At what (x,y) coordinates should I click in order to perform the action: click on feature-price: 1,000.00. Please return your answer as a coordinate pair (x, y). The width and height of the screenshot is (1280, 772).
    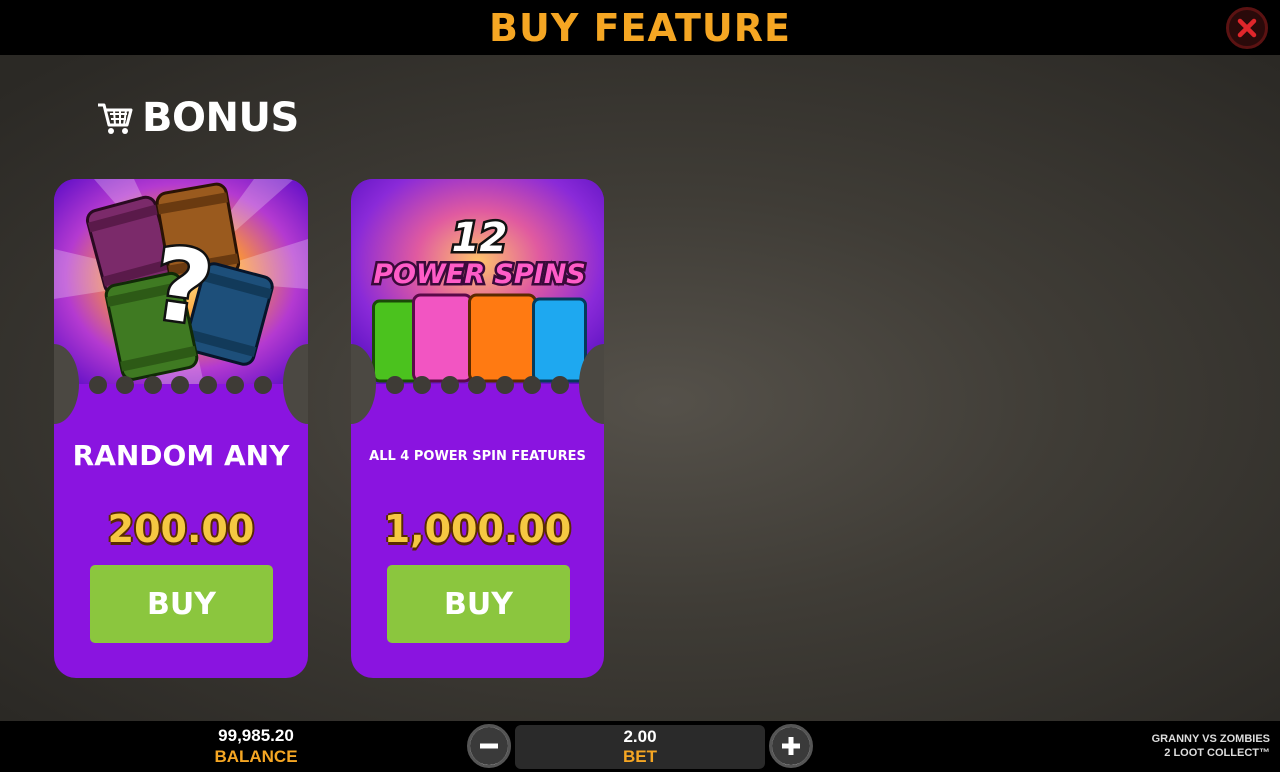
    Looking at the image, I should click on (477, 529).